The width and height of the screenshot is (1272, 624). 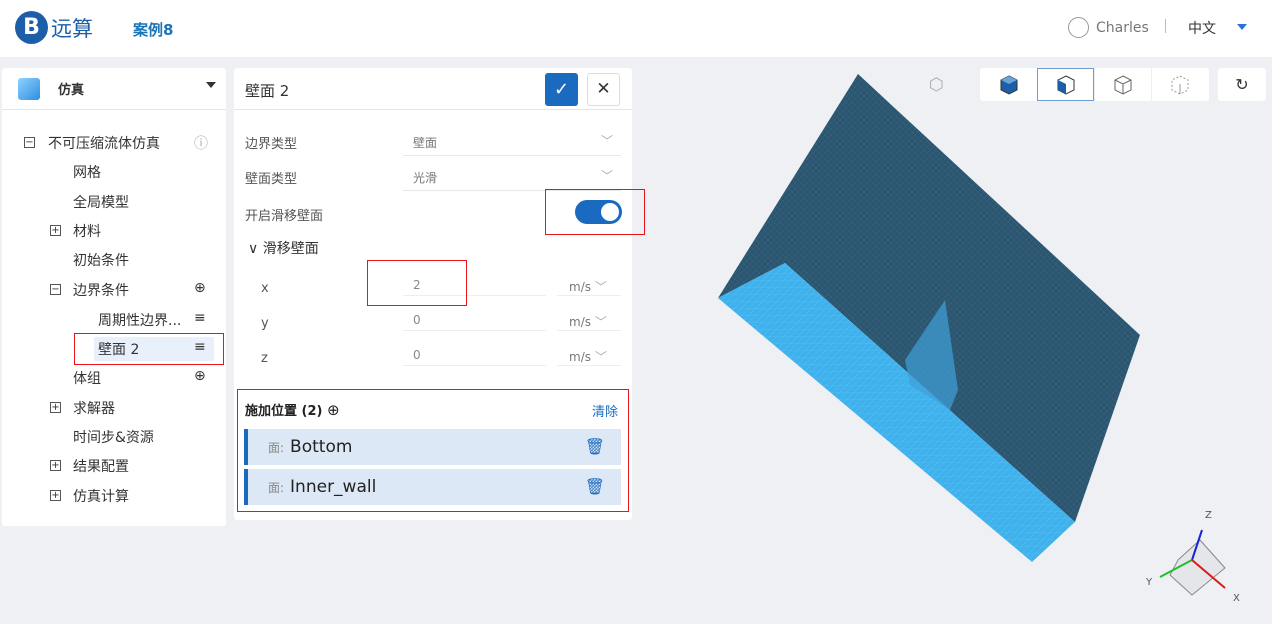 What do you see at coordinates (284, 216) in the screenshot?
I see `slip-toggle-label: 开启滑移壁面` at bounding box center [284, 216].